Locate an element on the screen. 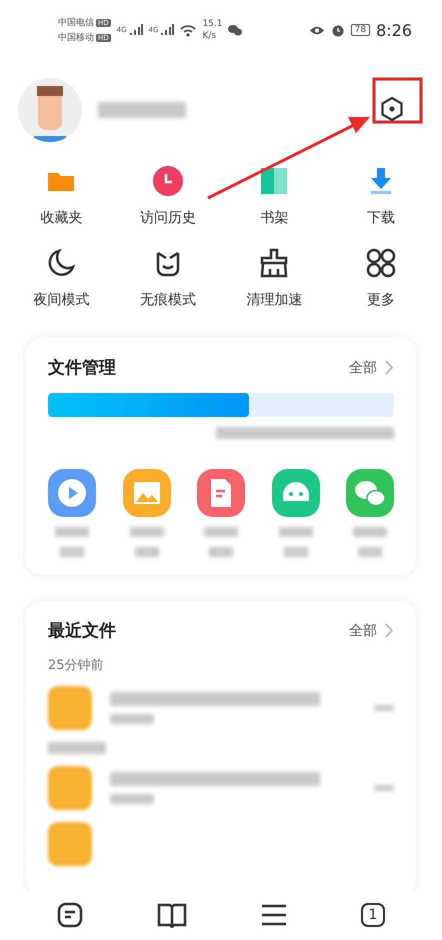  quick-action: 书架 is located at coordinates (274, 196).